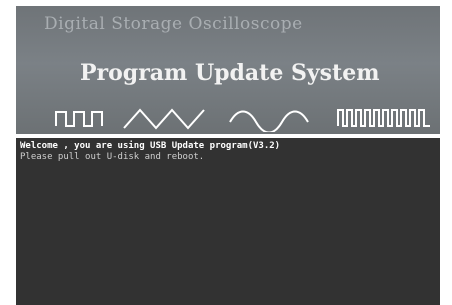 The height and width of the screenshot is (305, 452). Describe the element at coordinates (173, 24) in the screenshot. I see `brand-text: Digital Storage Oscilloscope` at that location.